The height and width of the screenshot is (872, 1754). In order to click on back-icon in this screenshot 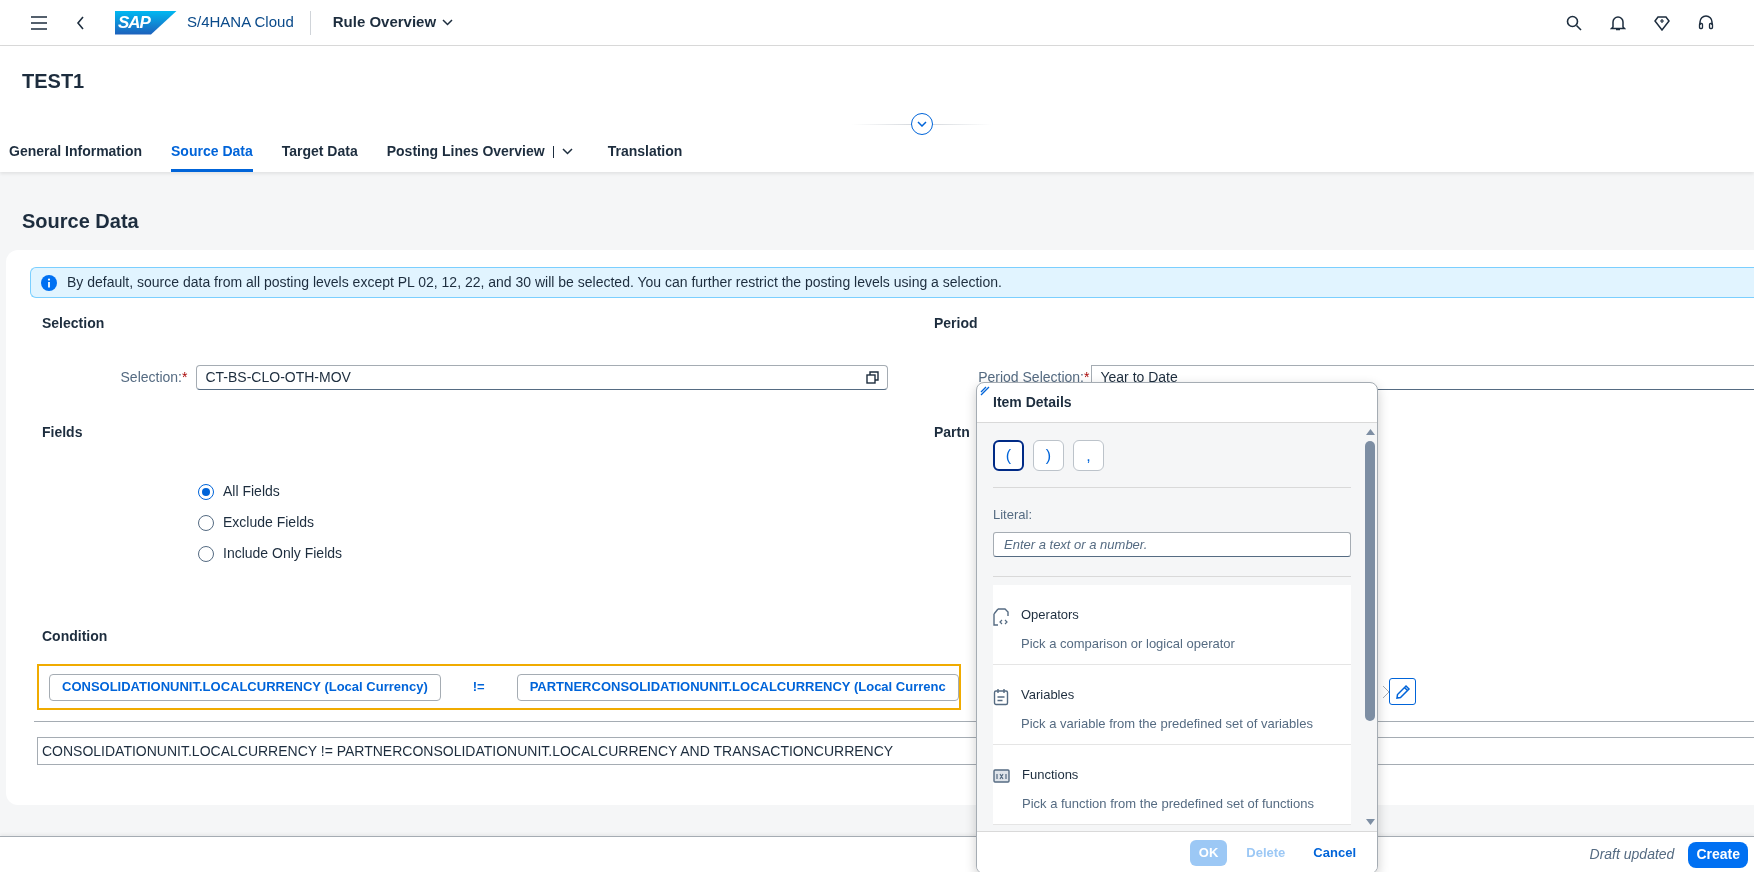, I will do `click(80, 22)`.